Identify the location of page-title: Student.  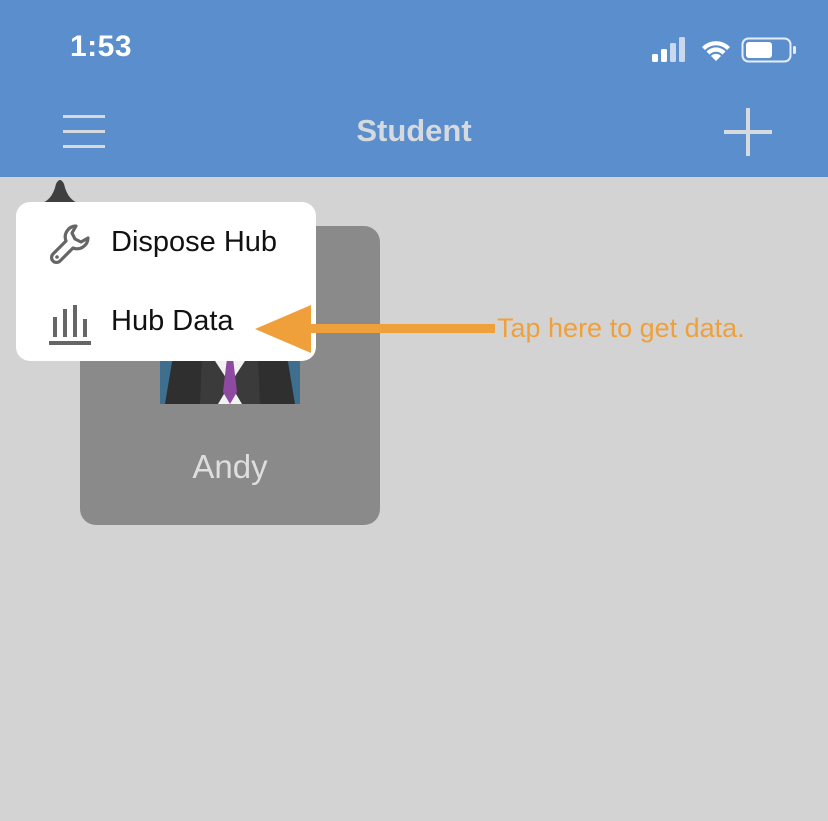
(414, 130).